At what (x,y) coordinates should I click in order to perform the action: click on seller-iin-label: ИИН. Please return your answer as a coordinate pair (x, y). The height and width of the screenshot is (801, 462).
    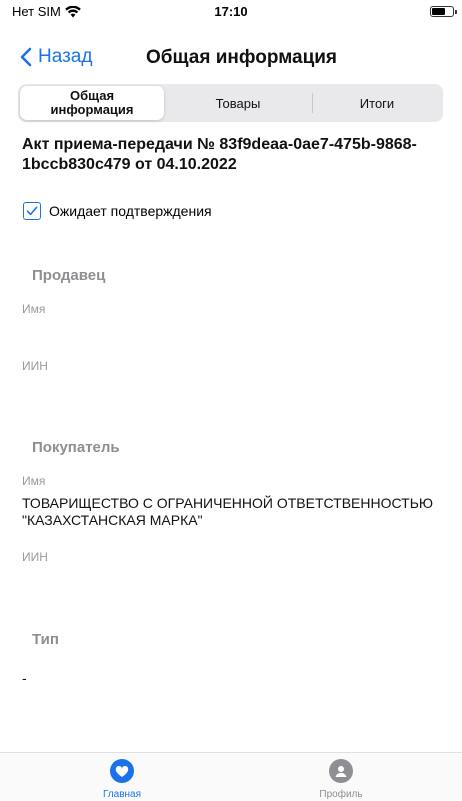
    Looking at the image, I should click on (35, 366).